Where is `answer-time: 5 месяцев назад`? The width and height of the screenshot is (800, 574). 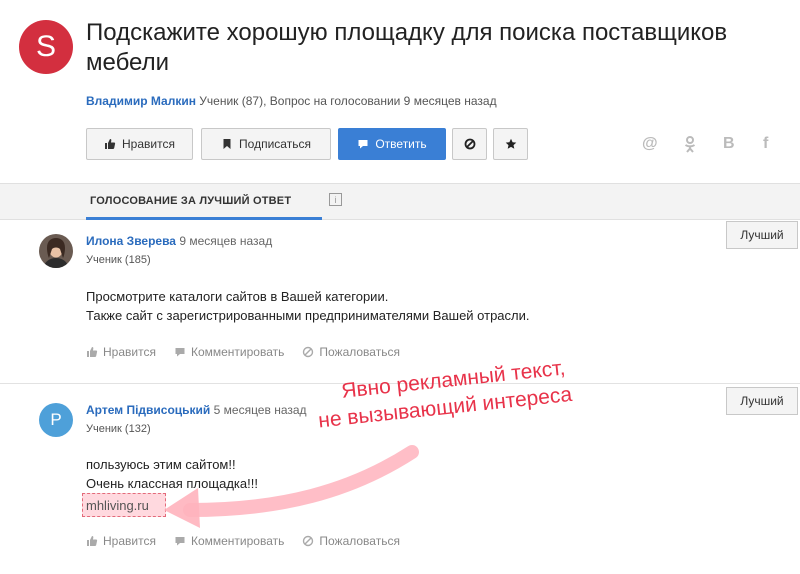
answer-time: 5 месяцев назад is located at coordinates (260, 410).